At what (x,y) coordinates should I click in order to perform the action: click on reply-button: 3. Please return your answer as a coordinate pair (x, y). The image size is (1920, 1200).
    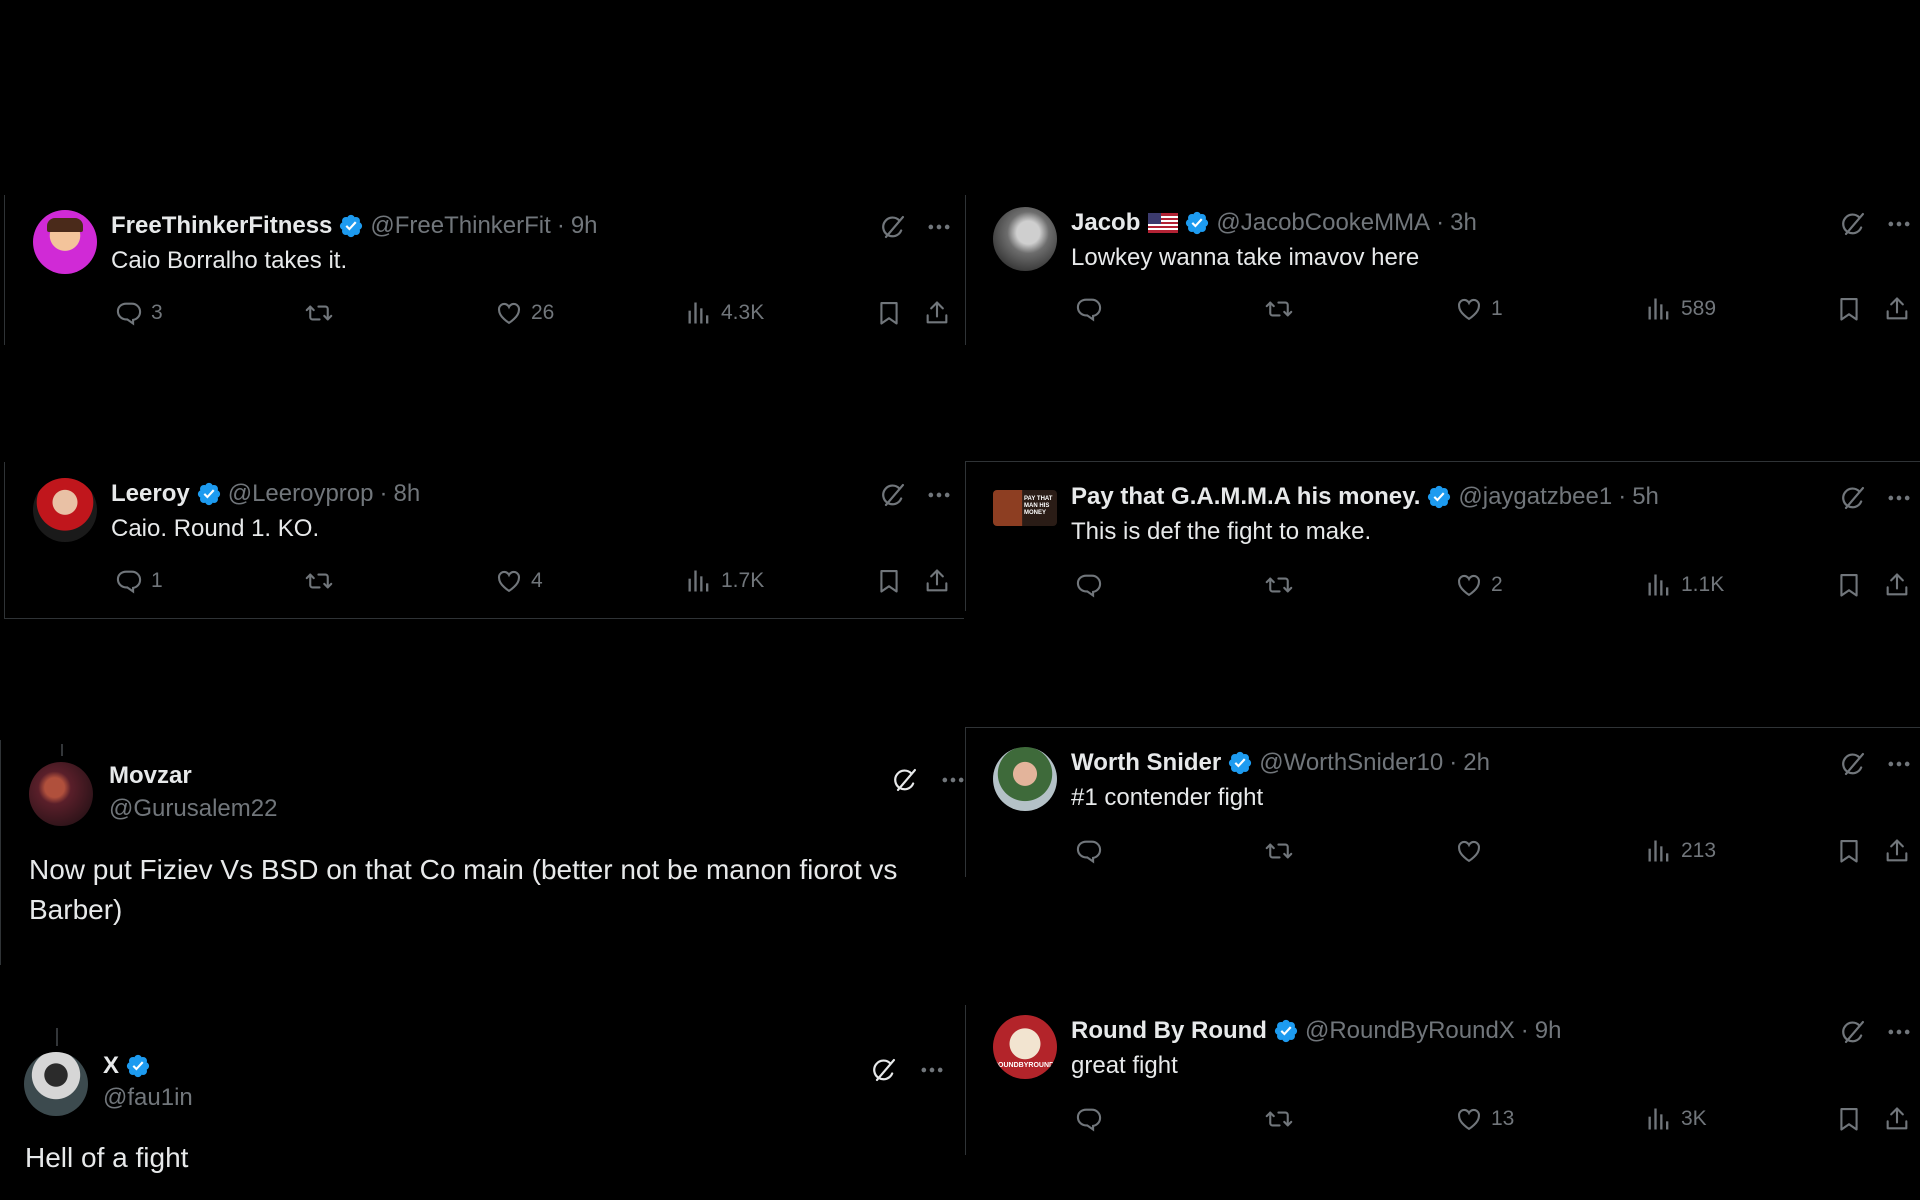
    Looking at the image, I should click on (139, 313).